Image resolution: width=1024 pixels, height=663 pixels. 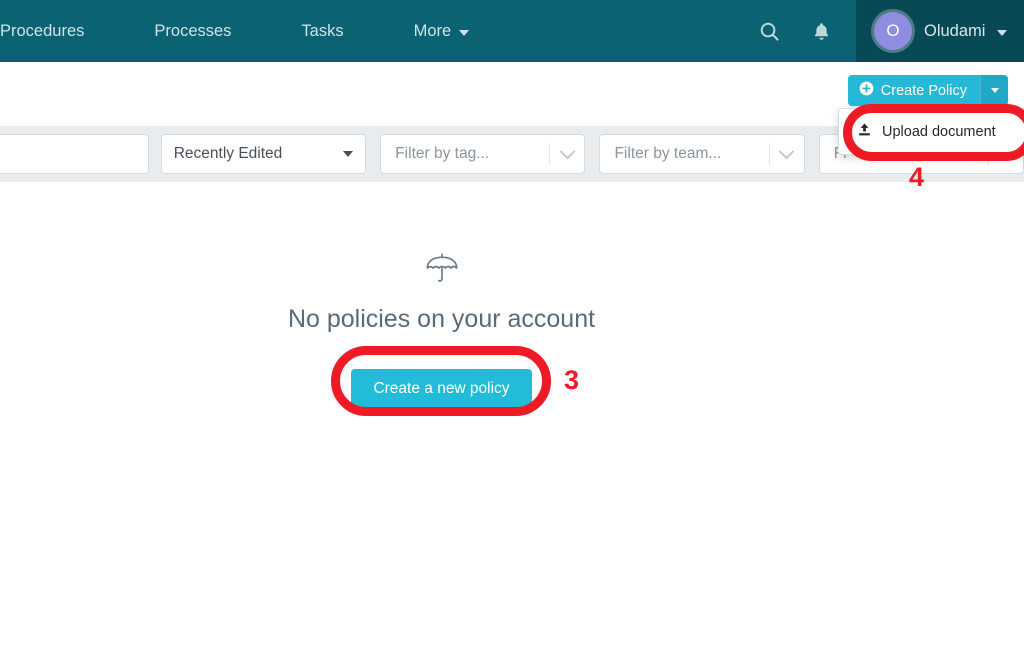 I want to click on create-policy-button: Create Policy, so click(x=913, y=90).